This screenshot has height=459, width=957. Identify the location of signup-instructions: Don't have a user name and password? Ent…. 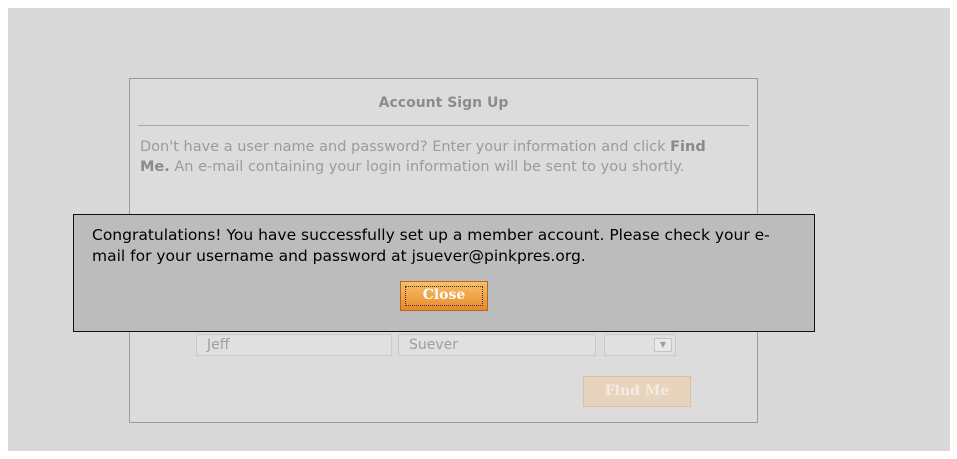
(440, 157).